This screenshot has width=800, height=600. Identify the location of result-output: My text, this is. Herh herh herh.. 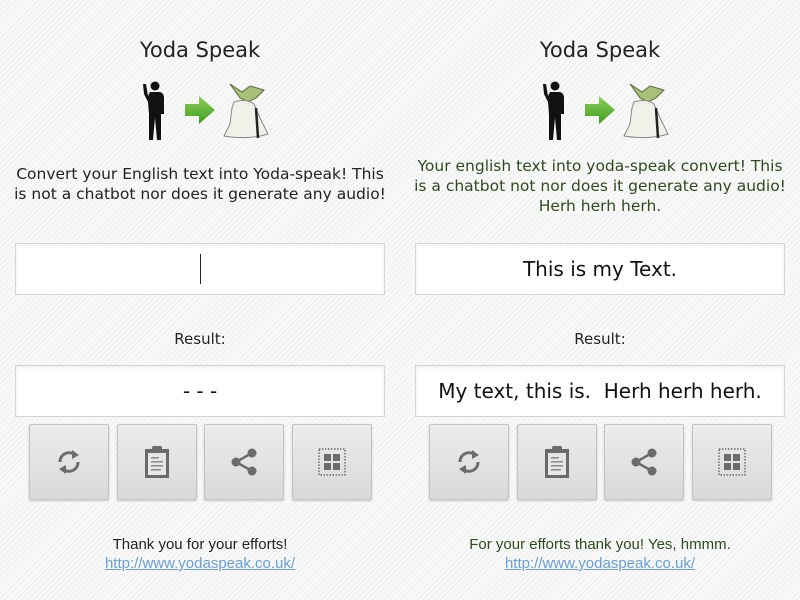
(600, 391).